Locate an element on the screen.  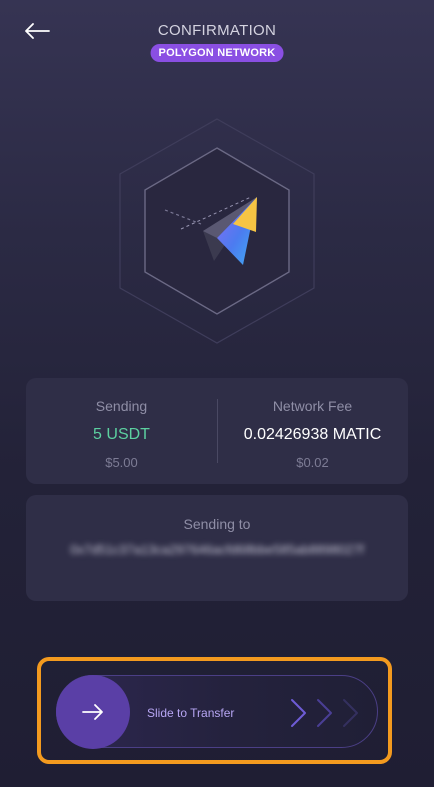
network-fee-fiat-value: $0.02 is located at coordinates (312, 462).